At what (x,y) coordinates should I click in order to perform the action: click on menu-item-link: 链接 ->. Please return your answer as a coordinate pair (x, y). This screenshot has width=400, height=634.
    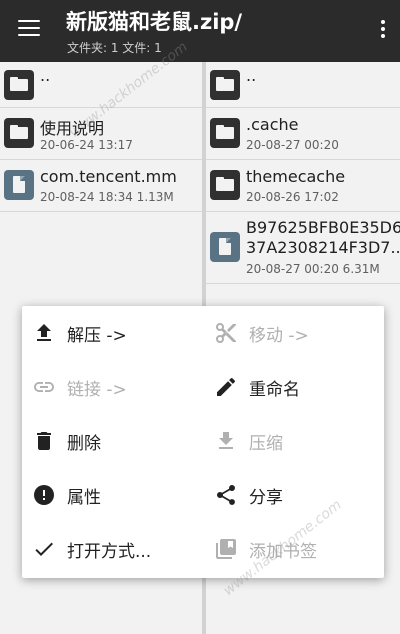
    Looking at the image, I should click on (102, 387).